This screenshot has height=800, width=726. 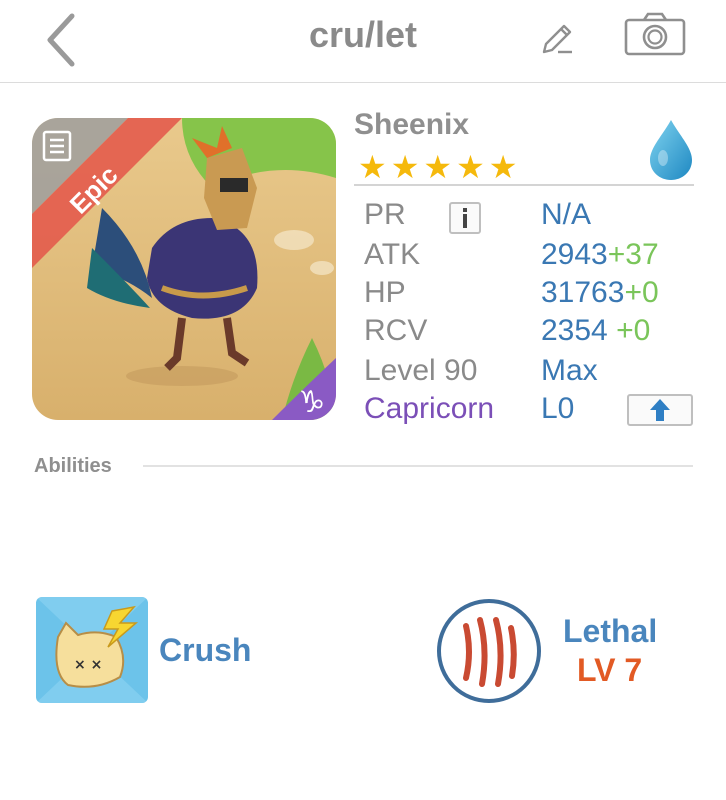 I want to click on rcv-bonus: +0, so click(x=633, y=330).